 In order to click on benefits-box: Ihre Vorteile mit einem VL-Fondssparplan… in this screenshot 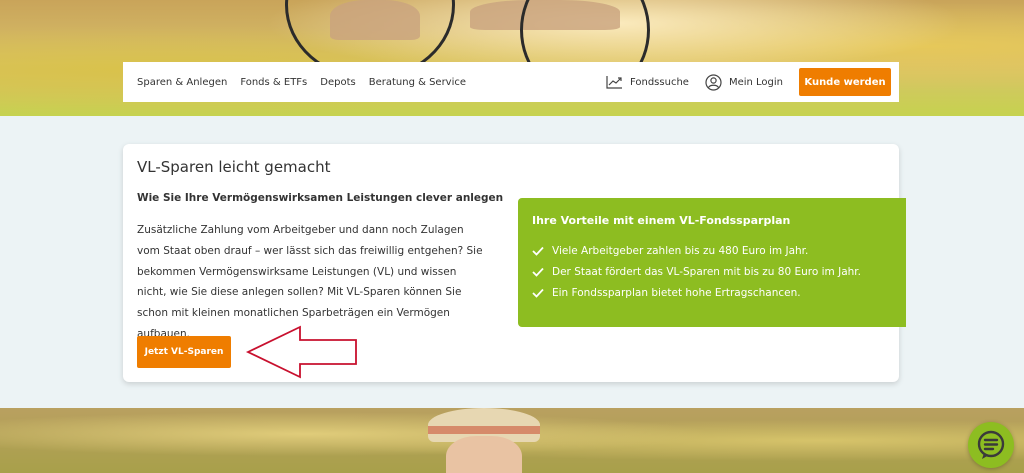, I will do `click(712, 262)`.